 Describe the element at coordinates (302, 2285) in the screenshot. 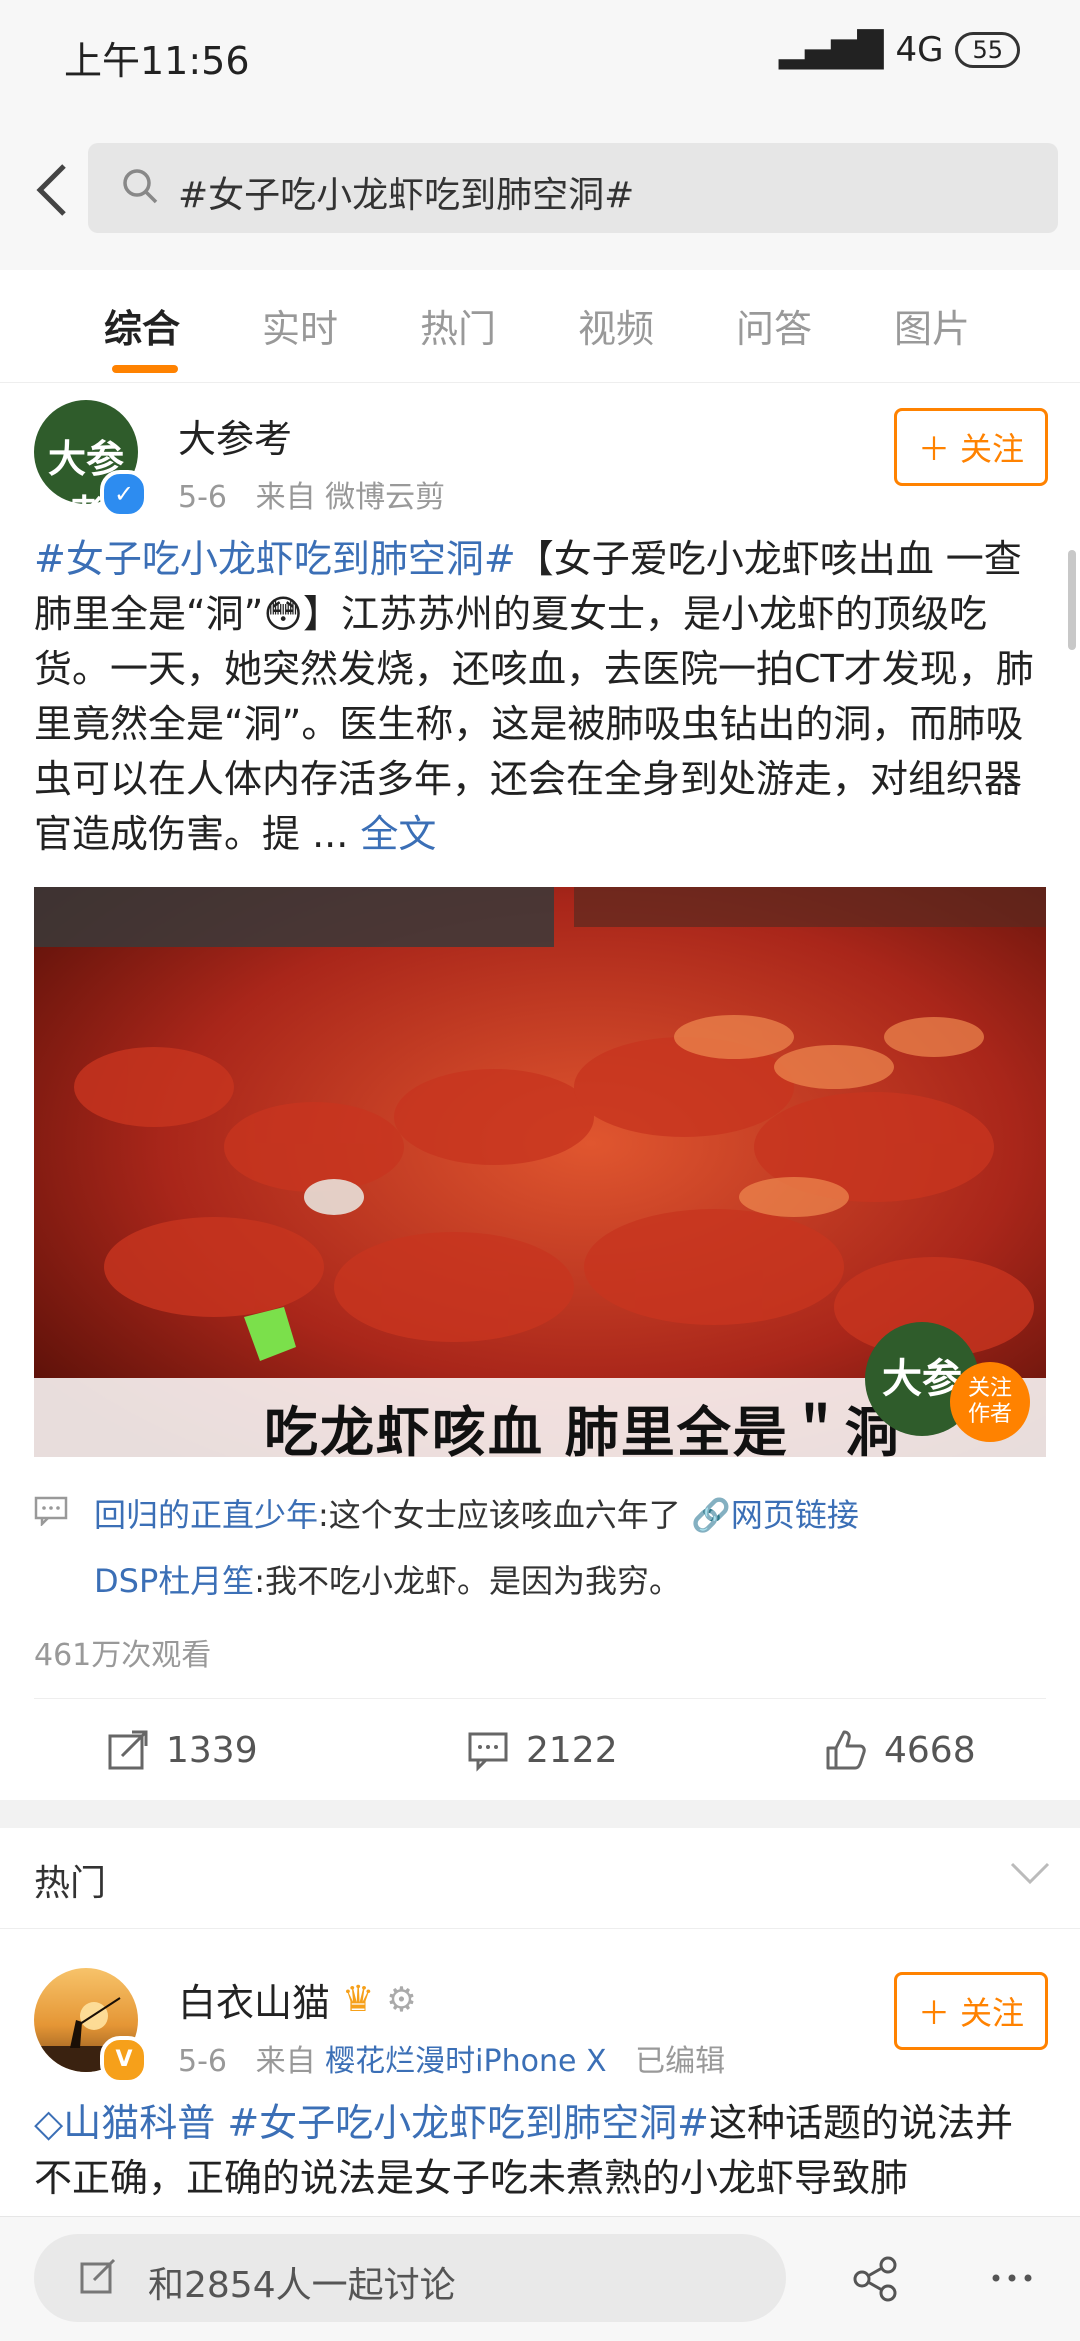

I see `discuss-placeholder: 和2854人一起讨论` at that location.